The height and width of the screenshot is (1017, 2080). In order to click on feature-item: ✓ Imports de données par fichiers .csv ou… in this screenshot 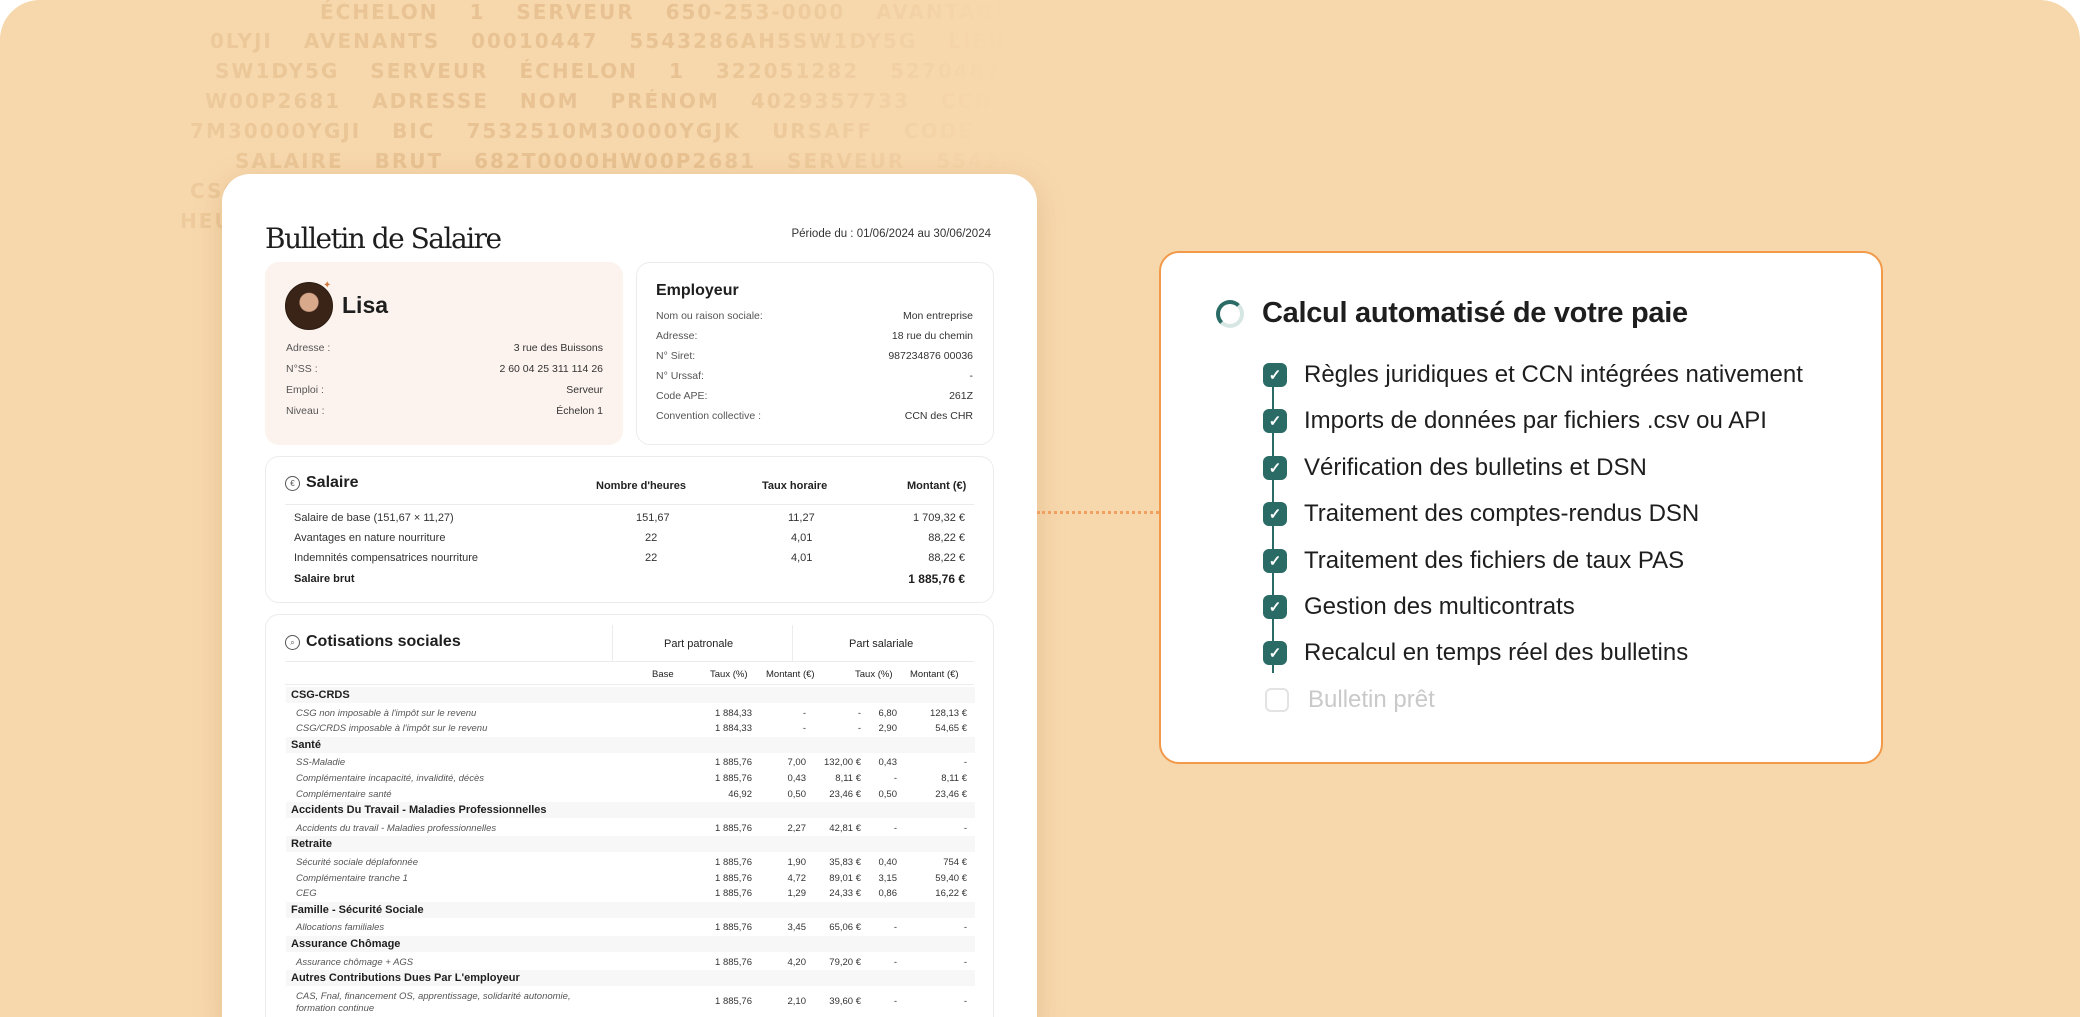, I will do `click(1515, 421)`.